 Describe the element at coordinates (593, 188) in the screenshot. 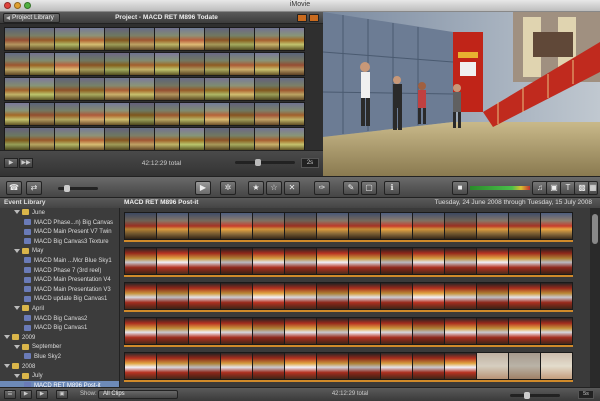

I see `map-browser-button: ▦` at that location.